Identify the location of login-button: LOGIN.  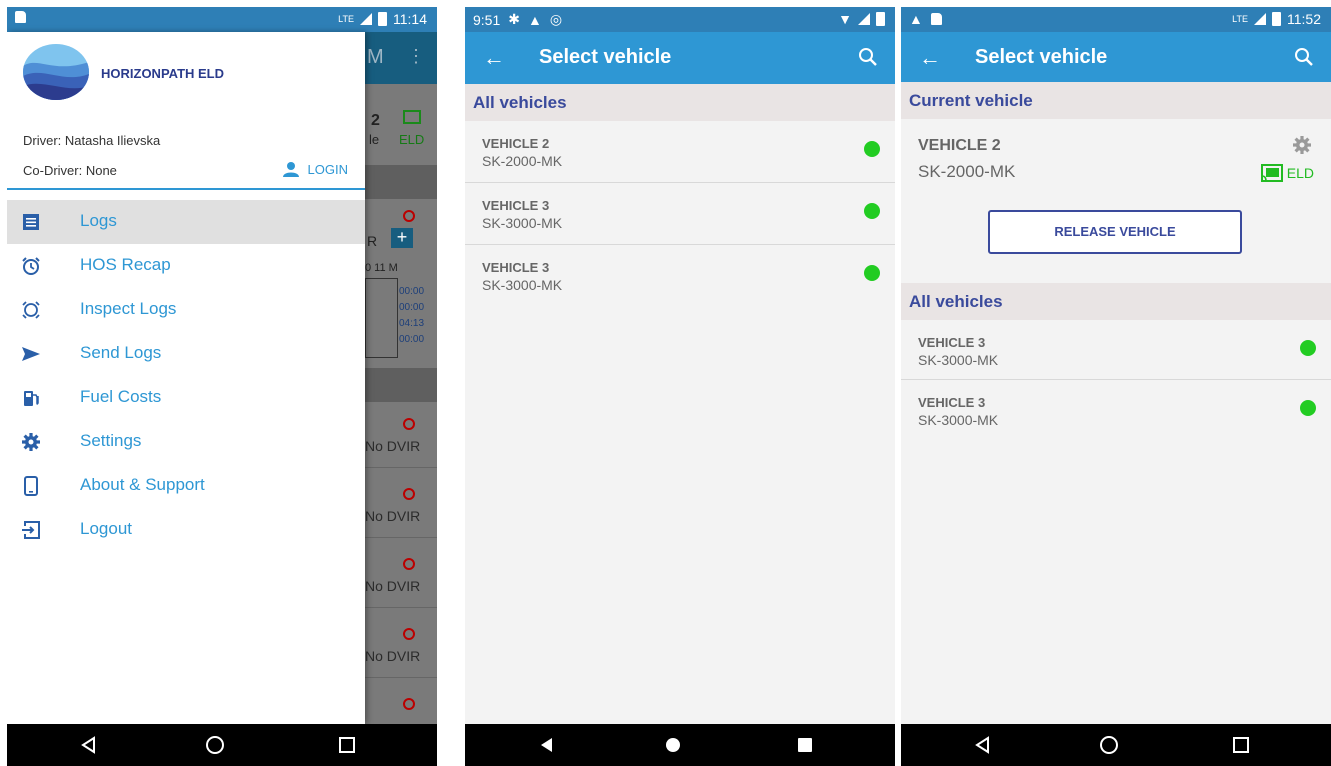
(315, 169).